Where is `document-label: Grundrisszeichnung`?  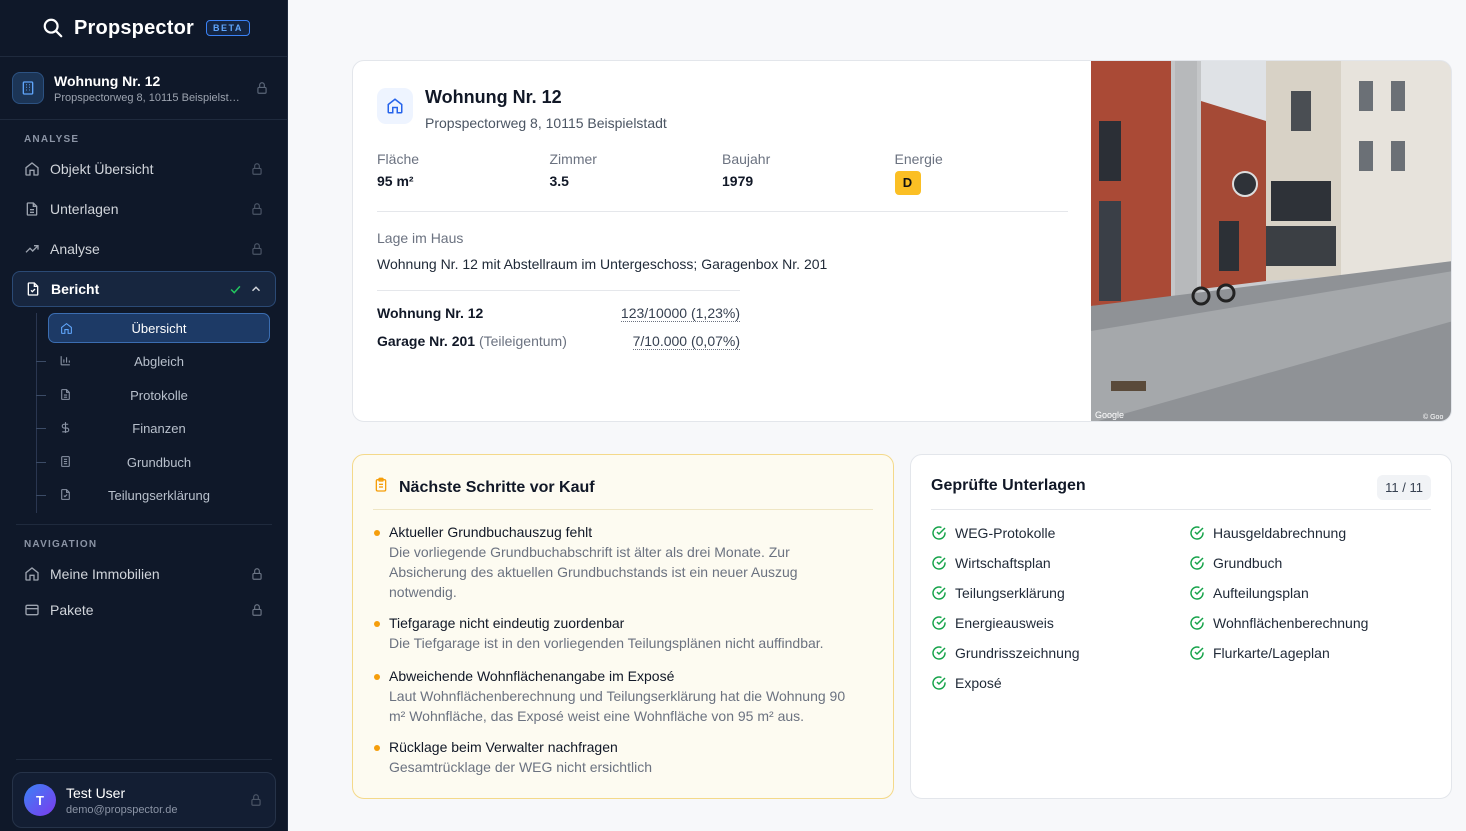
document-label: Grundrisszeichnung is located at coordinates (1017, 653).